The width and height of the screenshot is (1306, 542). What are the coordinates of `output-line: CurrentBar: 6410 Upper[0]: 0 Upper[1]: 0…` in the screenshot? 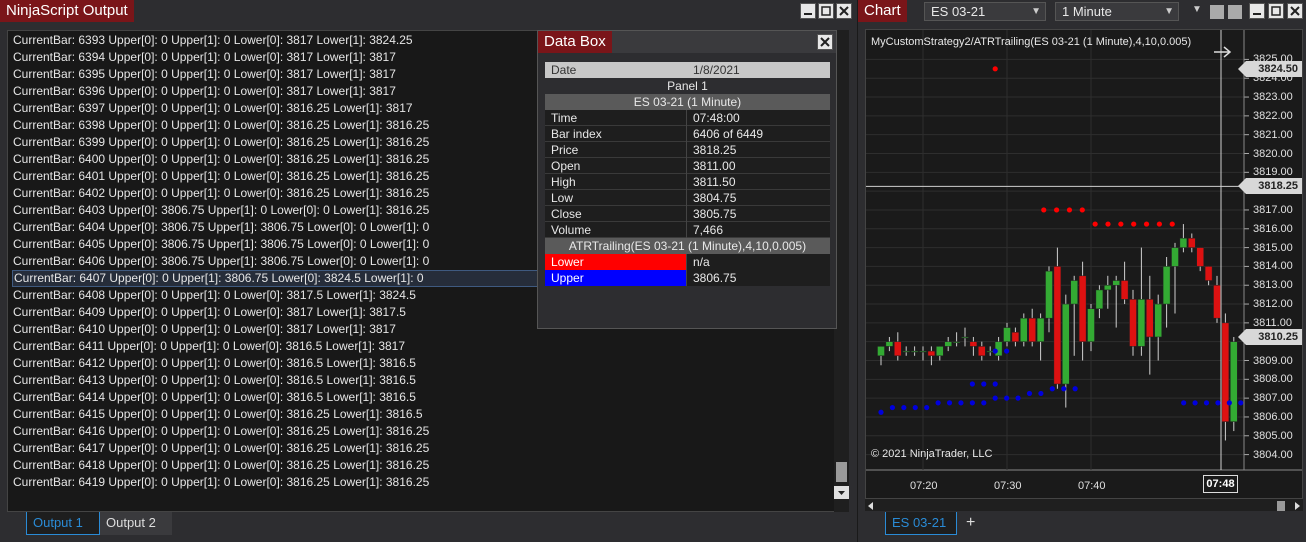 It's located at (204, 329).